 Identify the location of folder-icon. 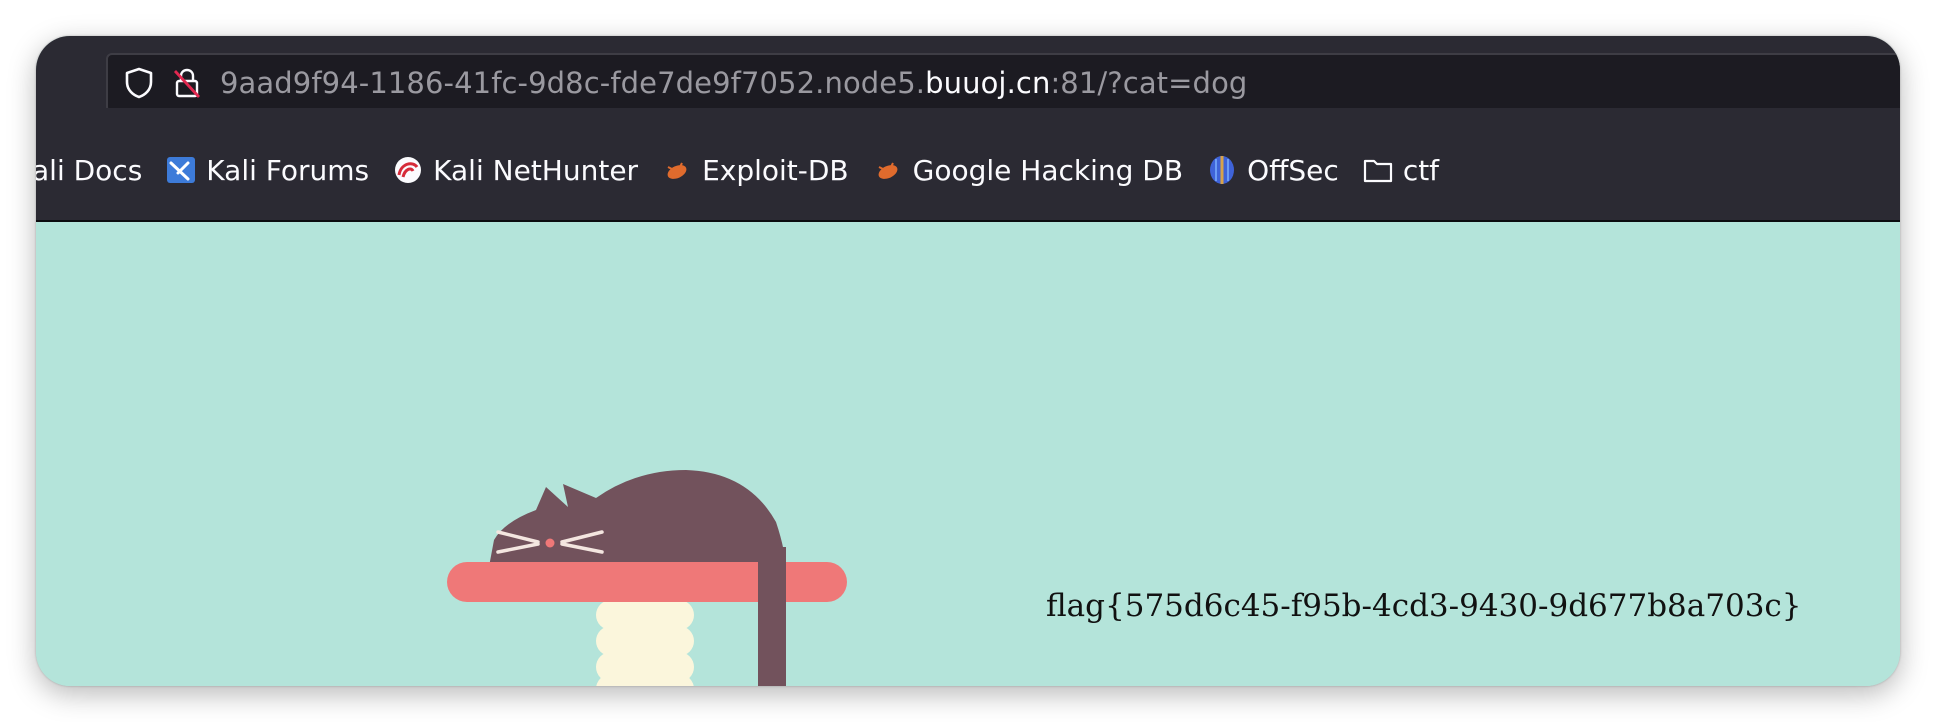
(1378, 170).